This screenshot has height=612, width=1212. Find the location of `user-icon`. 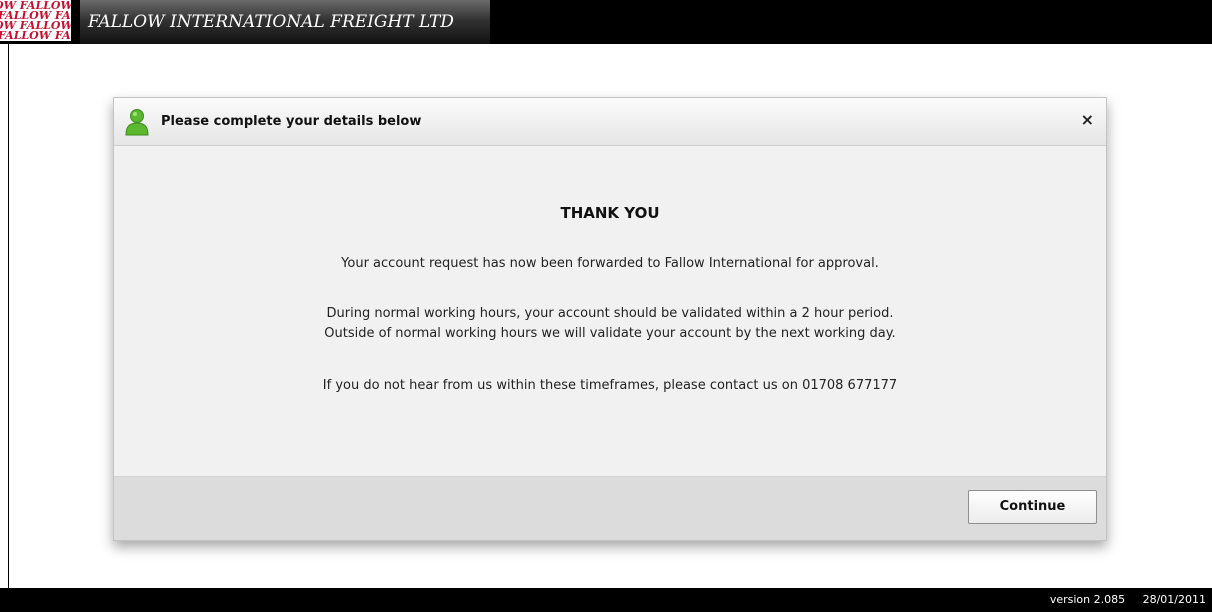

user-icon is located at coordinates (137, 122).